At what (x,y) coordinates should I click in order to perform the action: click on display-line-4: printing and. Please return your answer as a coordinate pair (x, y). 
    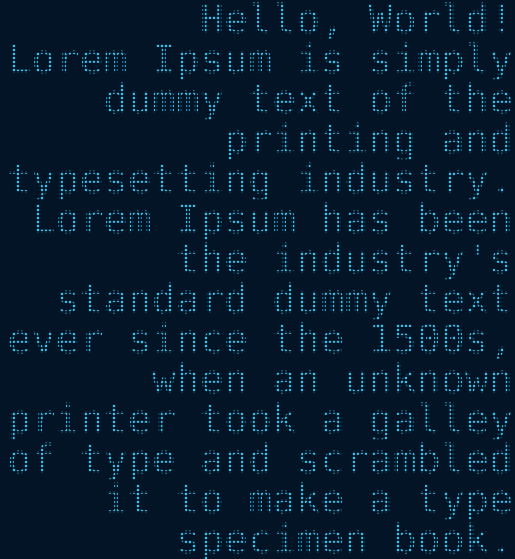
    Looking at the image, I should click on (368, 140).